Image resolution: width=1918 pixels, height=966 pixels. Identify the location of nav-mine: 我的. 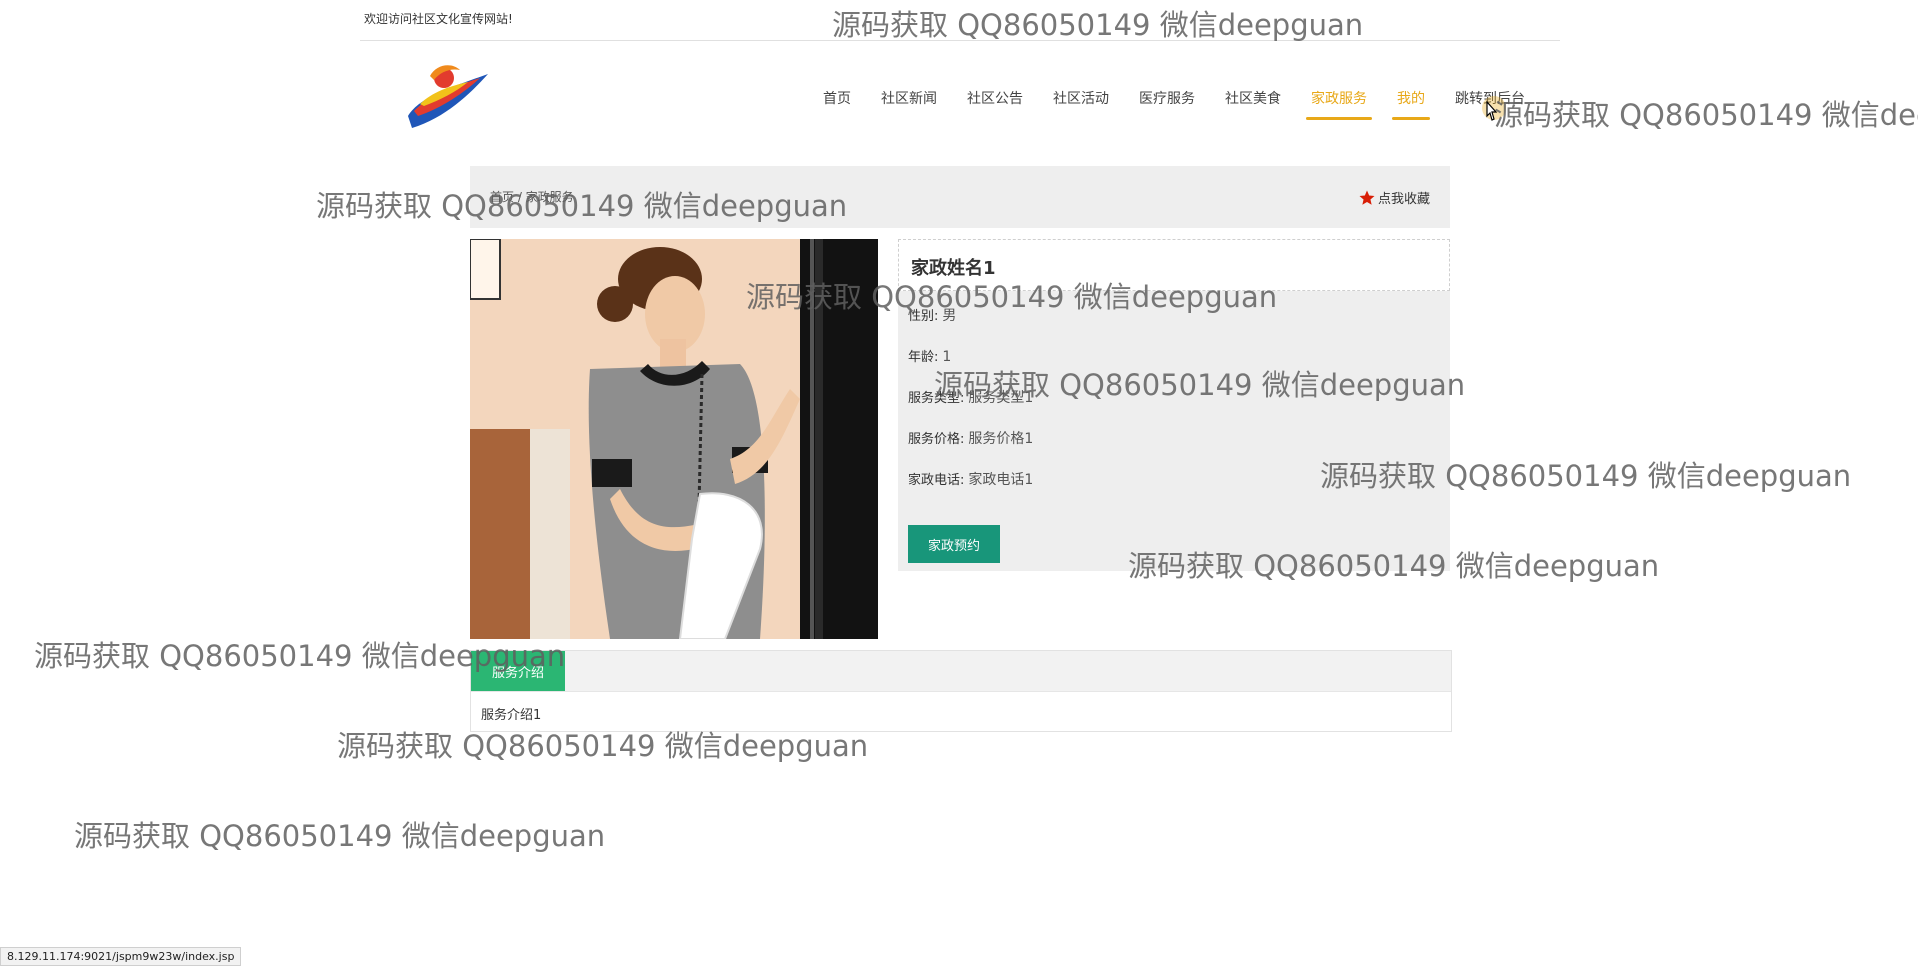
(1411, 104).